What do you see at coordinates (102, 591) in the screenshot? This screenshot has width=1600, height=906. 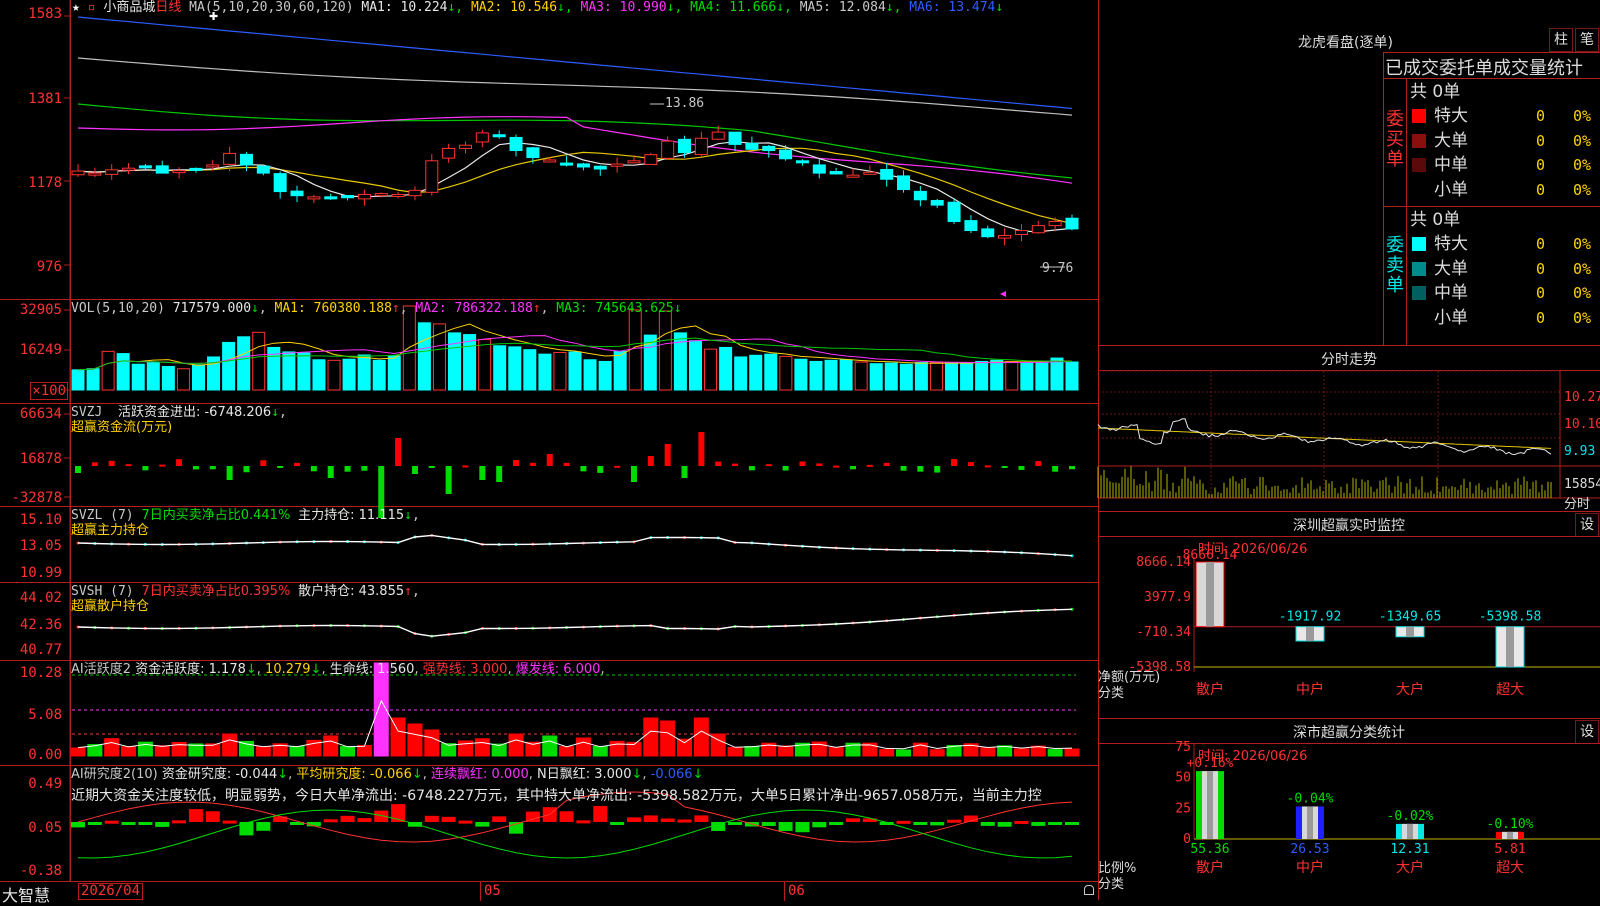 I see `svsh-title: SVSH (7)` at bounding box center [102, 591].